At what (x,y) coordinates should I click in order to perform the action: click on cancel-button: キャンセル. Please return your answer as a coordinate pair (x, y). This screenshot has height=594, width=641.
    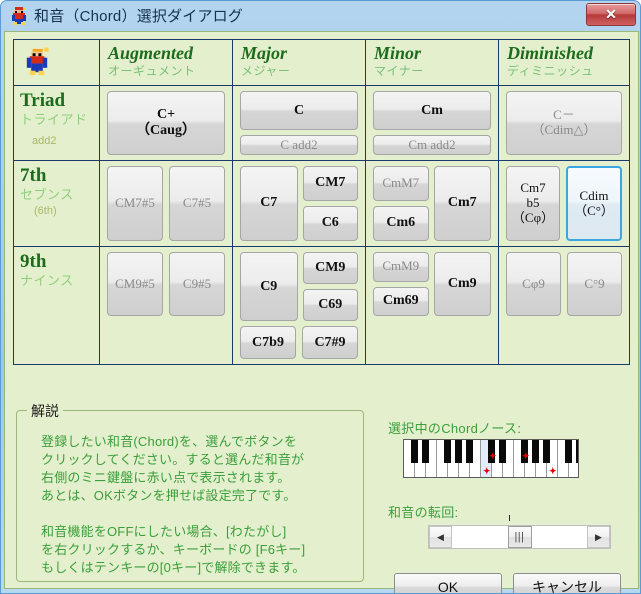
    Looking at the image, I should click on (567, 583).